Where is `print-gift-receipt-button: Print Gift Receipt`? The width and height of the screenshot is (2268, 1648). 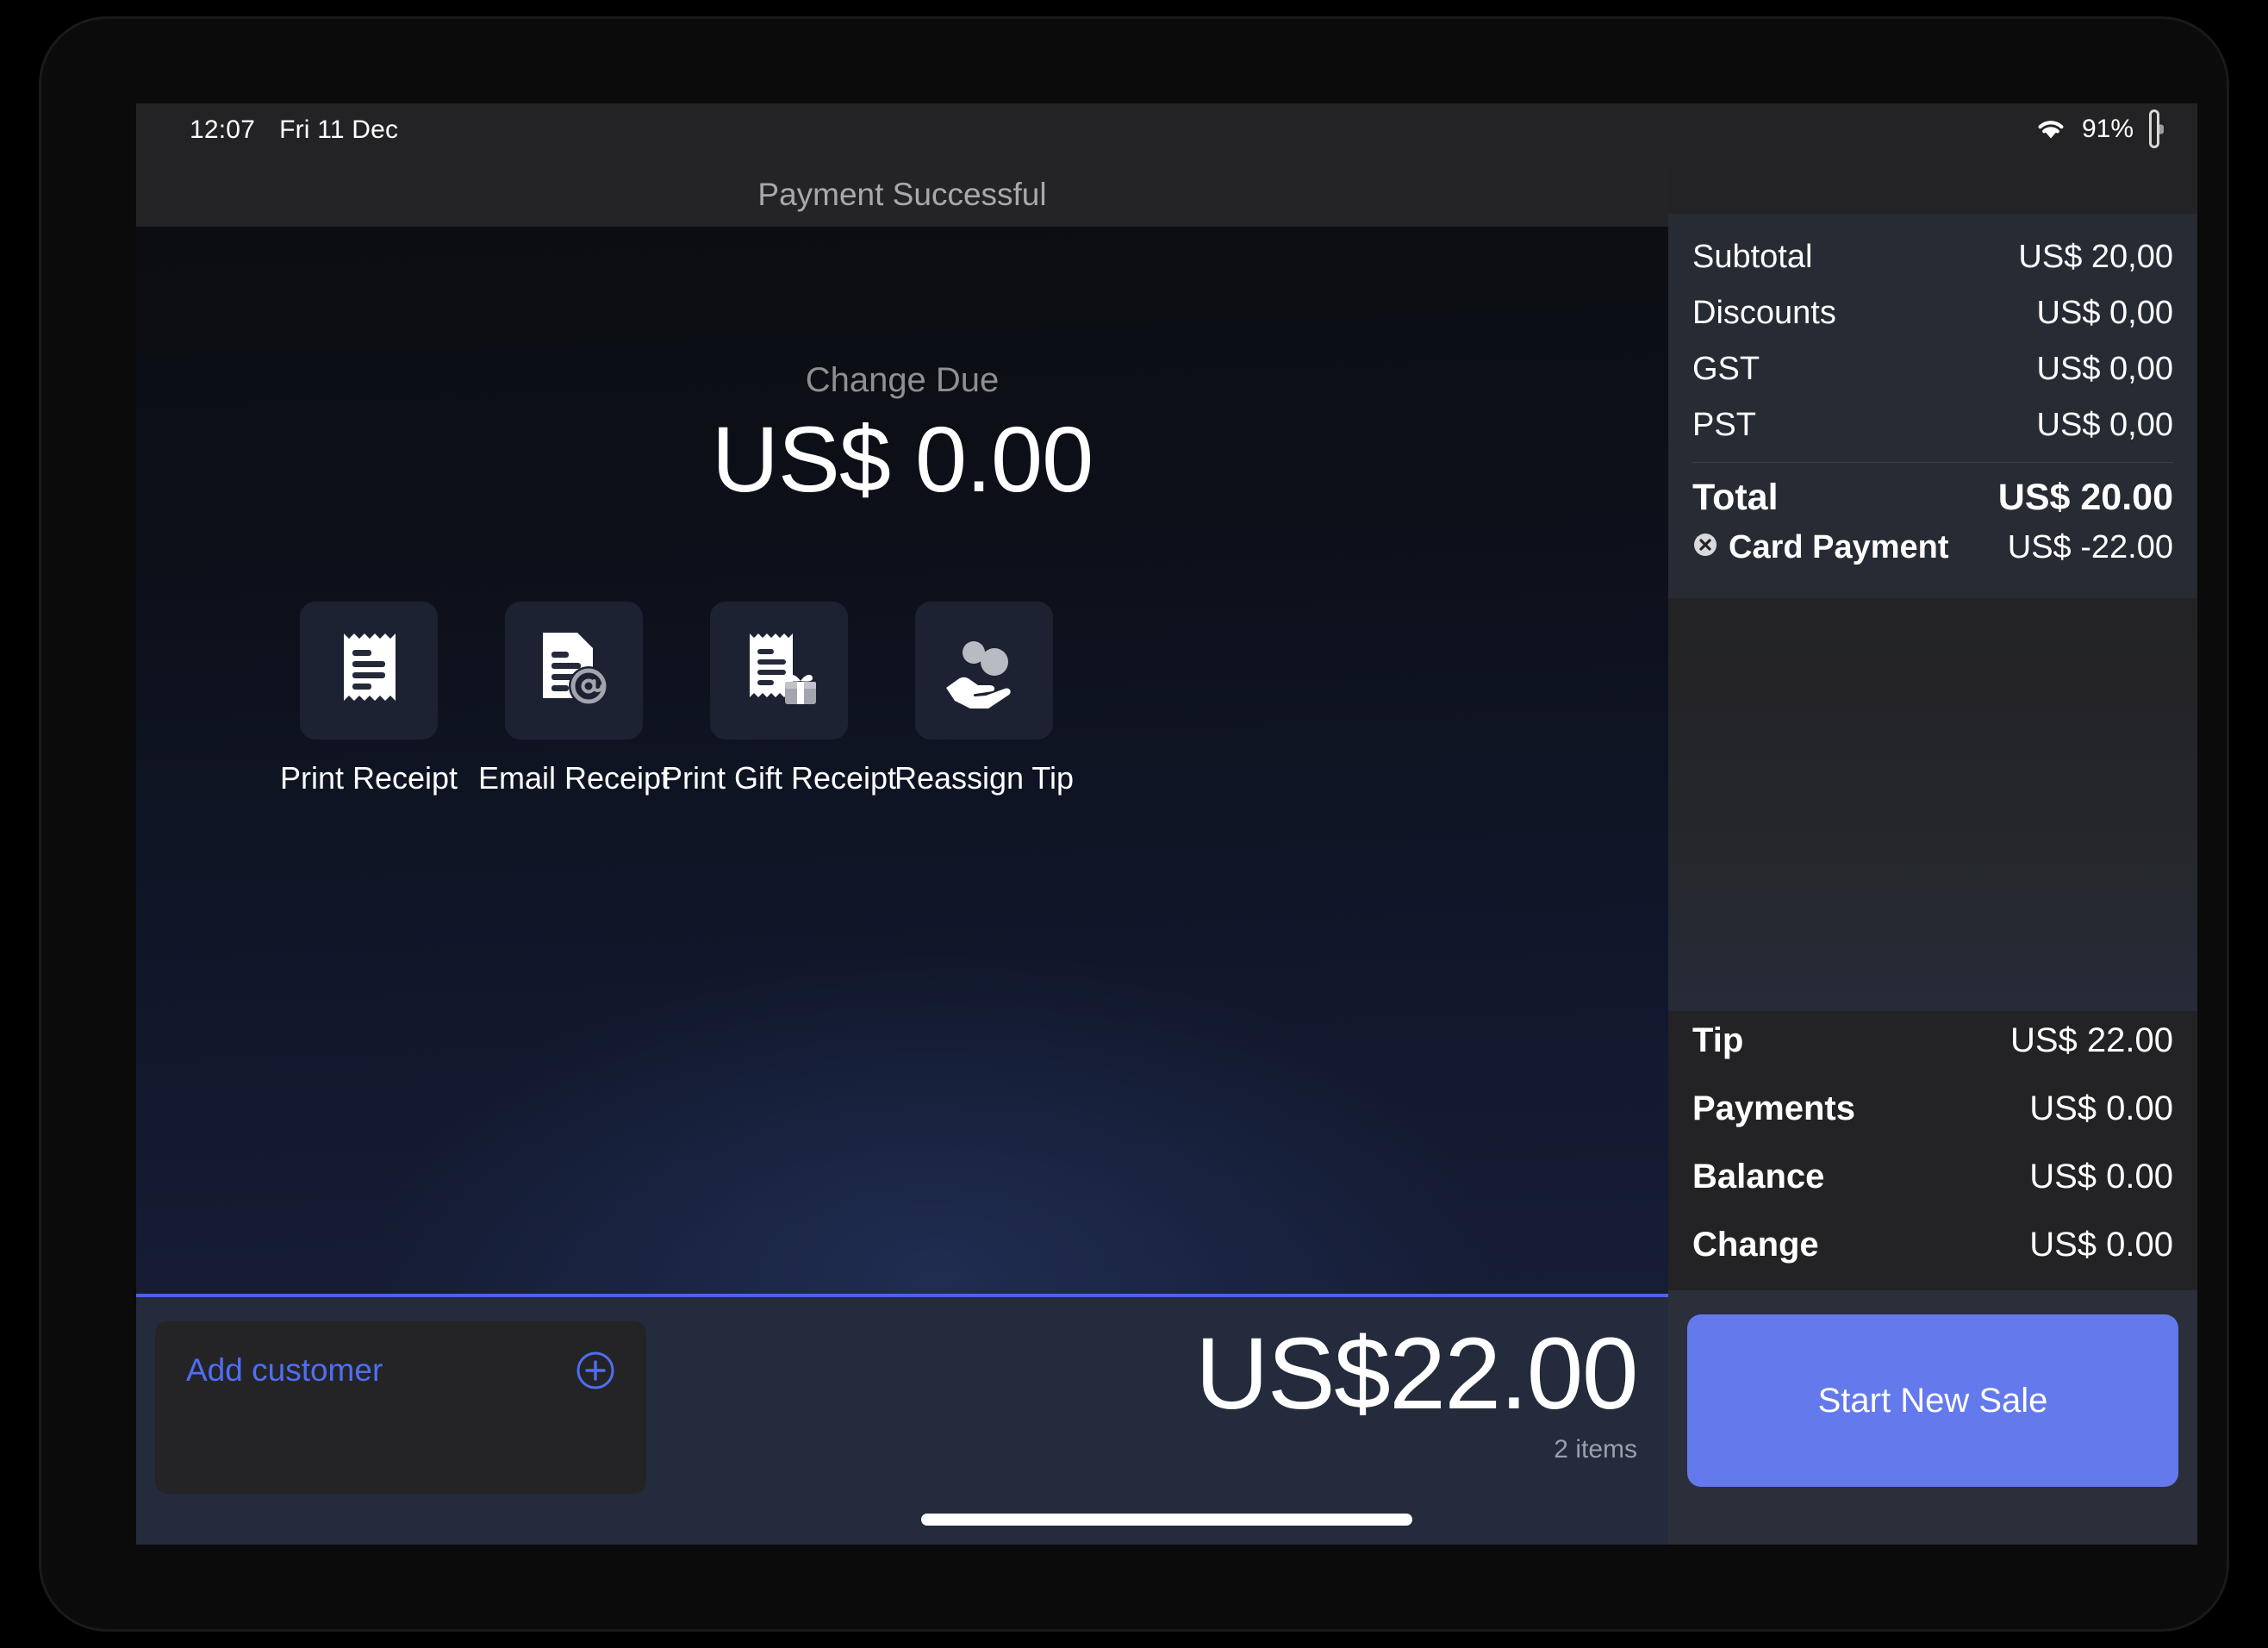 print-gift-receipt-button: Print Gift Receipt is located at coordinates (779, 699).